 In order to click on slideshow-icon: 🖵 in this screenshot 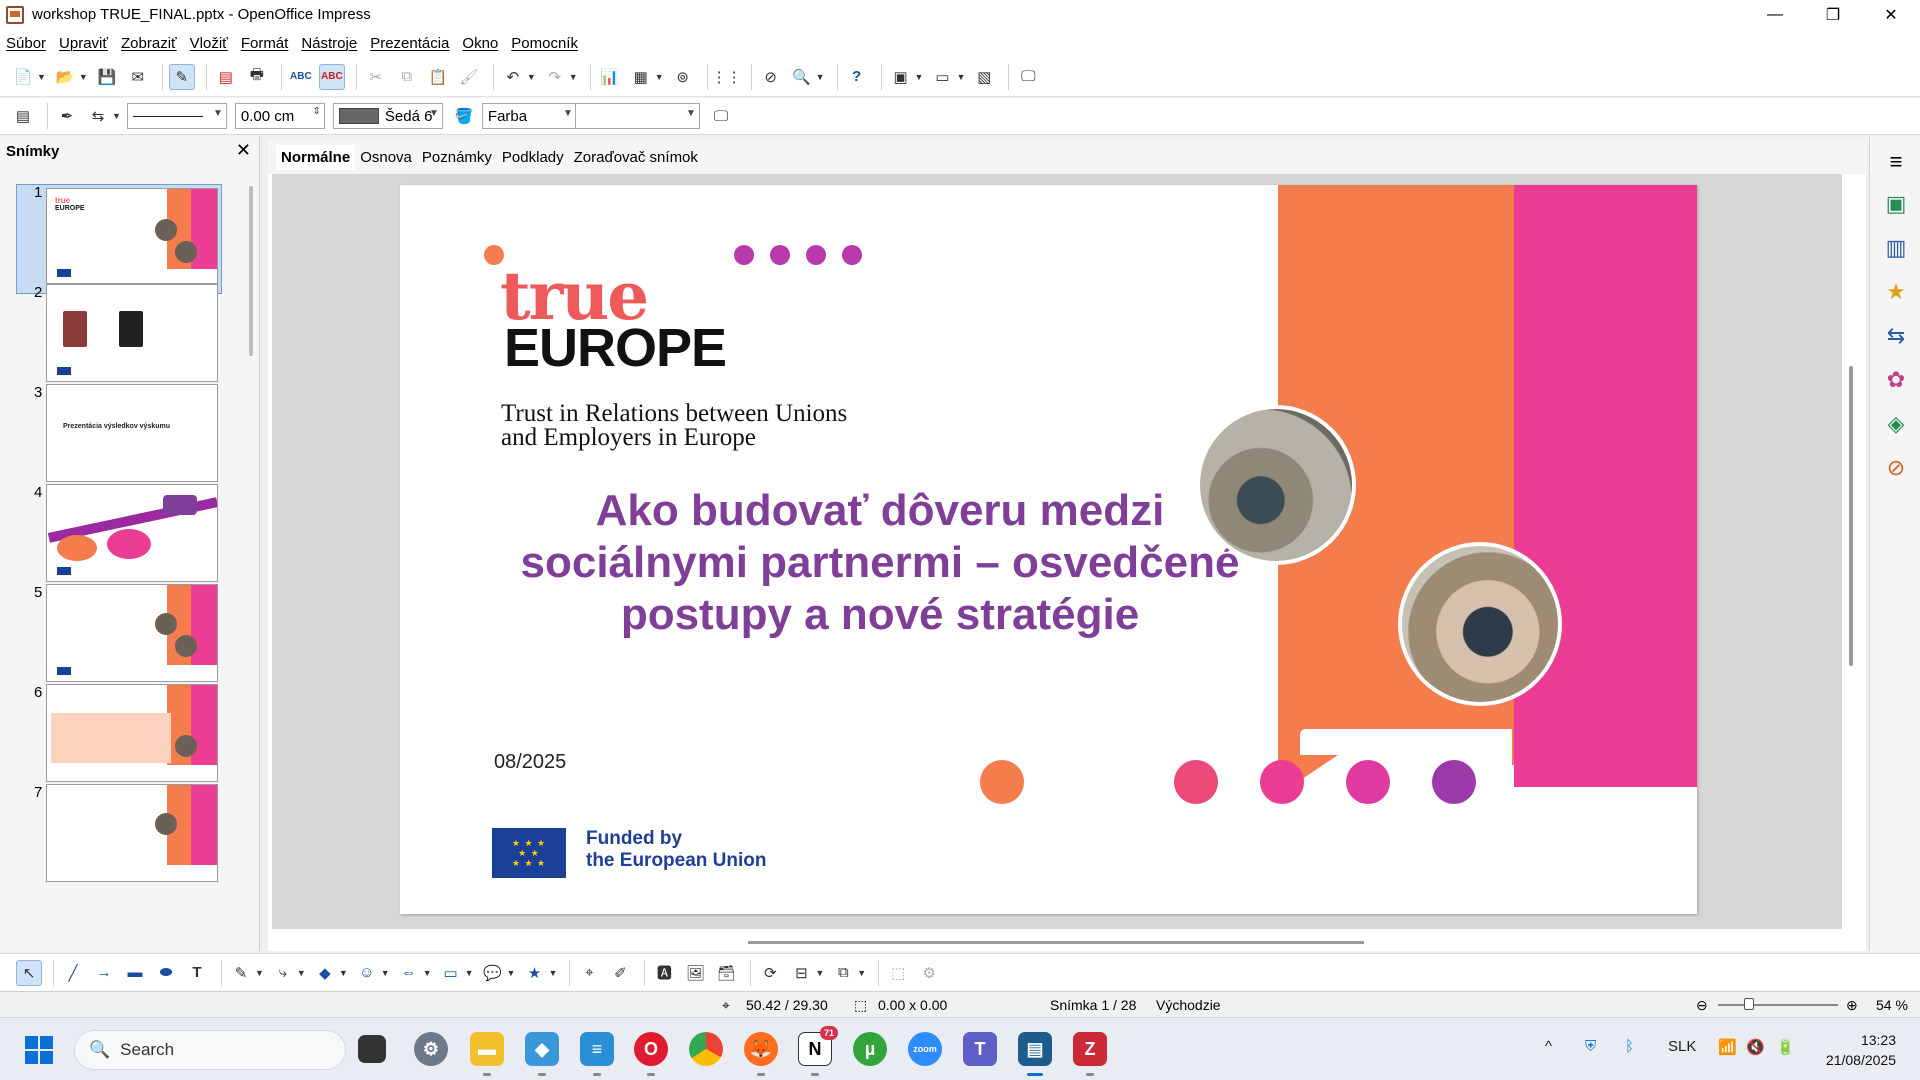, I will do `click(1028, 77)`.